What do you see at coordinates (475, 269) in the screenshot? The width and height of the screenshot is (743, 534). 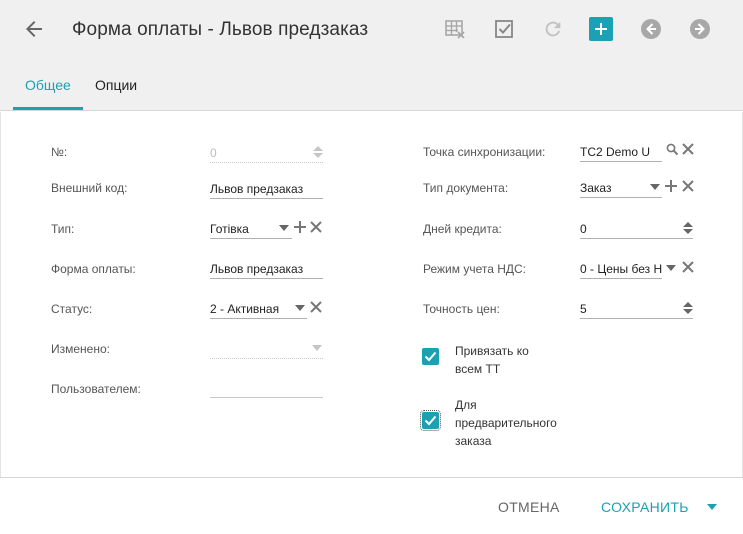 I see `vat-mode-label: Режим учета НДС:` at bounding box center [475, 269].